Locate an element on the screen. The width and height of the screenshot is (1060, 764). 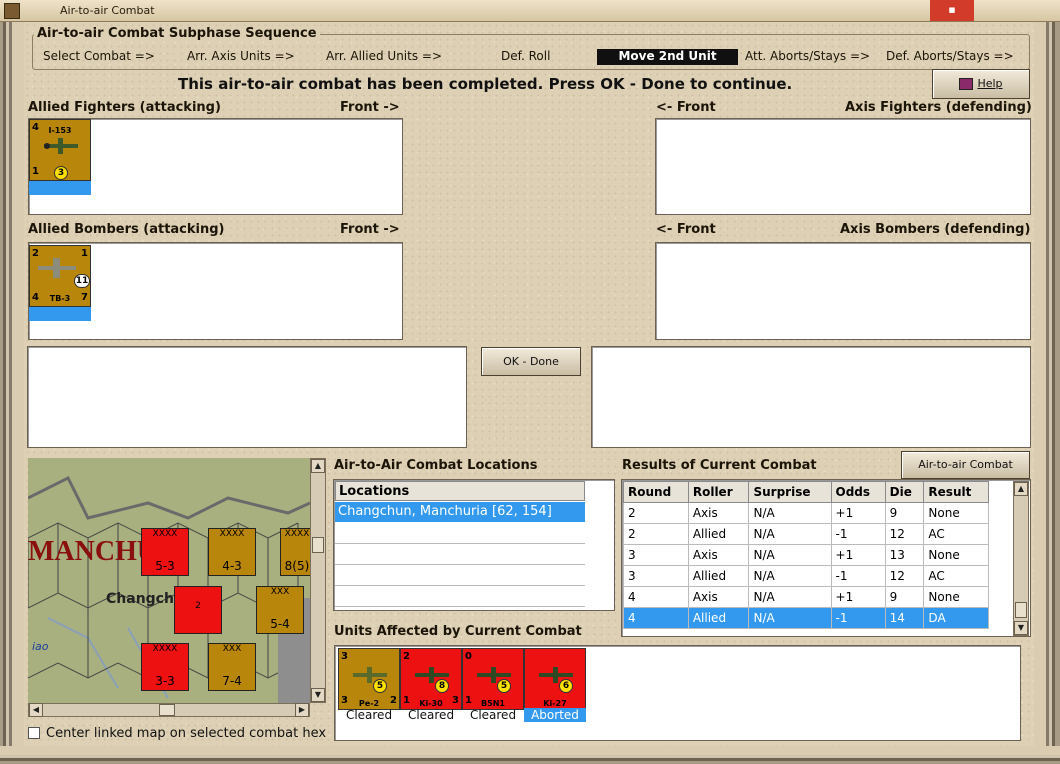
bomber-icon is located at coordinates (57, 268).